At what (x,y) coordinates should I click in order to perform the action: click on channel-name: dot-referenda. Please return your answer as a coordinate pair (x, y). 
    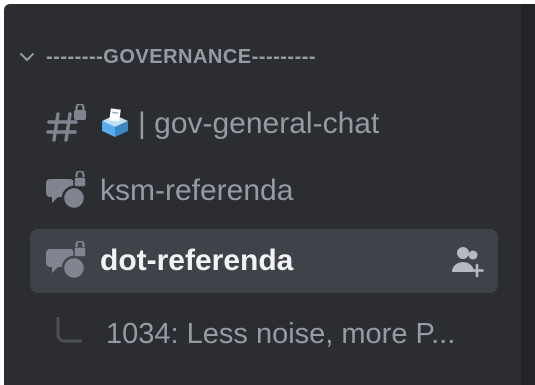
    Looking at the image, I should click on (197, 260).